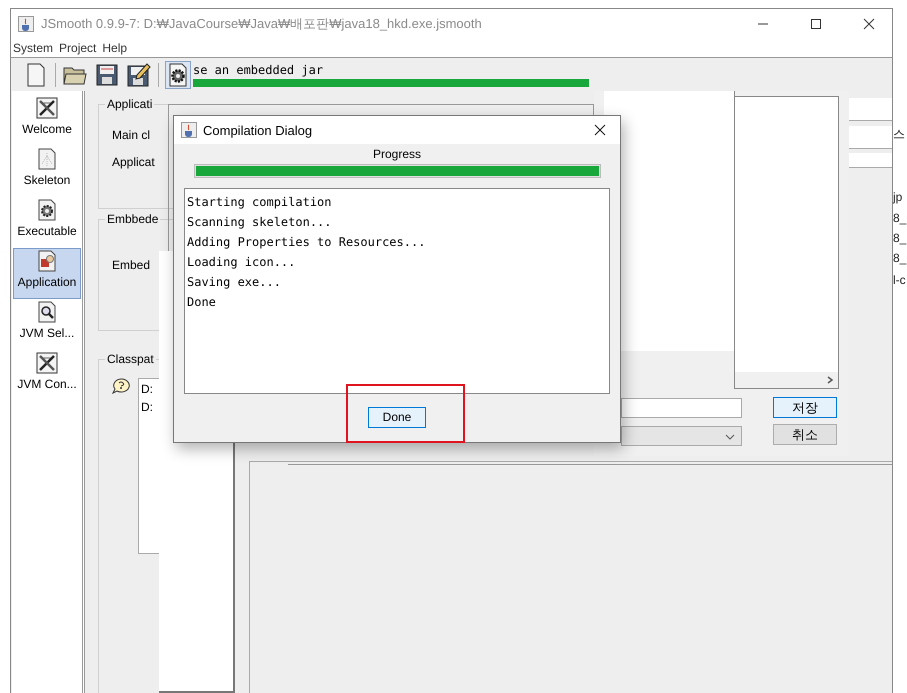 The height and width of the screenshot is (693, 907). What do you see at coordinates (262, 24) in the screenshot?
I see `window-title: JSmooth 0.9.9-7: D:₩JavaCourse₩Java₩배포판₩java18_hkd.exe.jsmooth` at bounding box center [262, 24].